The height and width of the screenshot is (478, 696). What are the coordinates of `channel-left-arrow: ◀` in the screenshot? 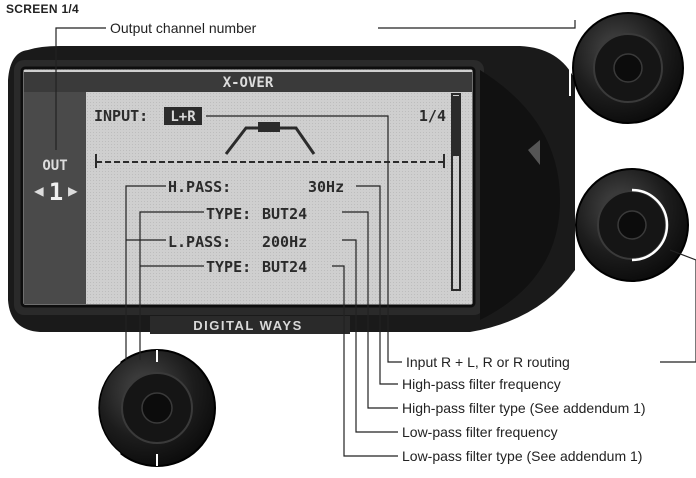 It's located at (39, 190).